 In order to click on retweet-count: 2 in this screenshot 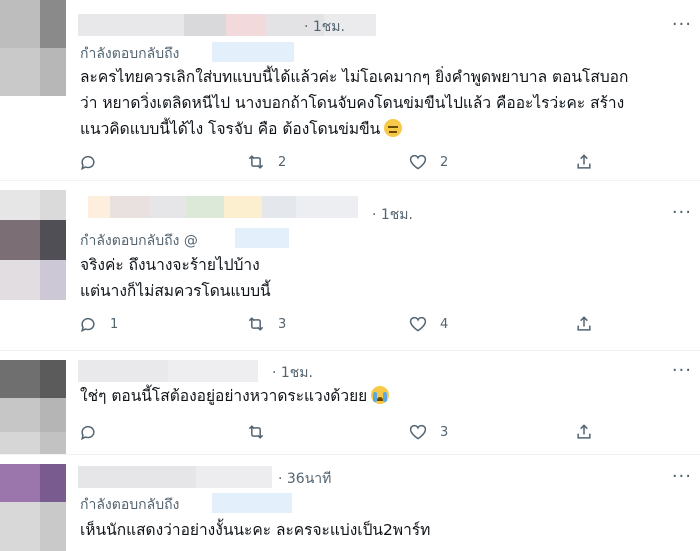, I will do `click(282, 162)`.